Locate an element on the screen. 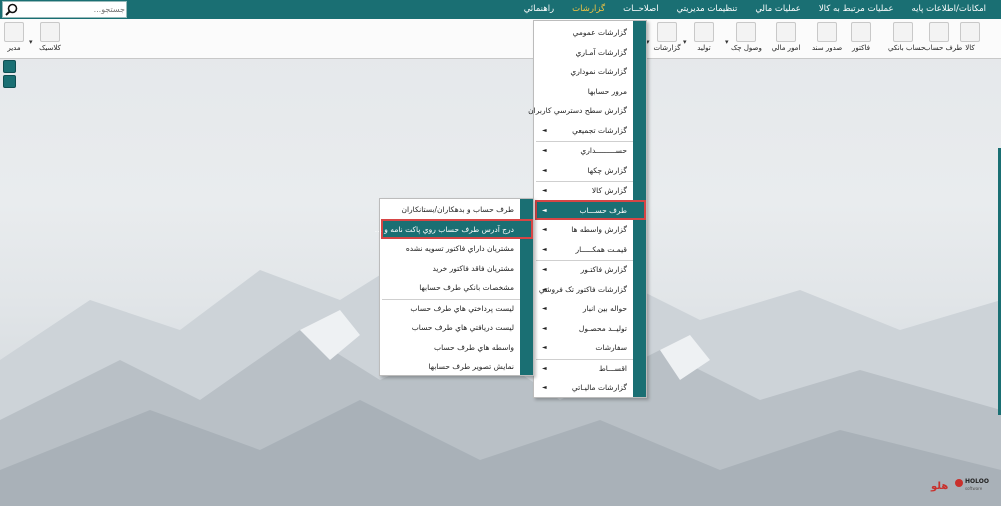 The height and width of the screenshot is (506, 1001). menu-row-7: واسطه هاي طرف حساب is located at coordinates (449, 347).